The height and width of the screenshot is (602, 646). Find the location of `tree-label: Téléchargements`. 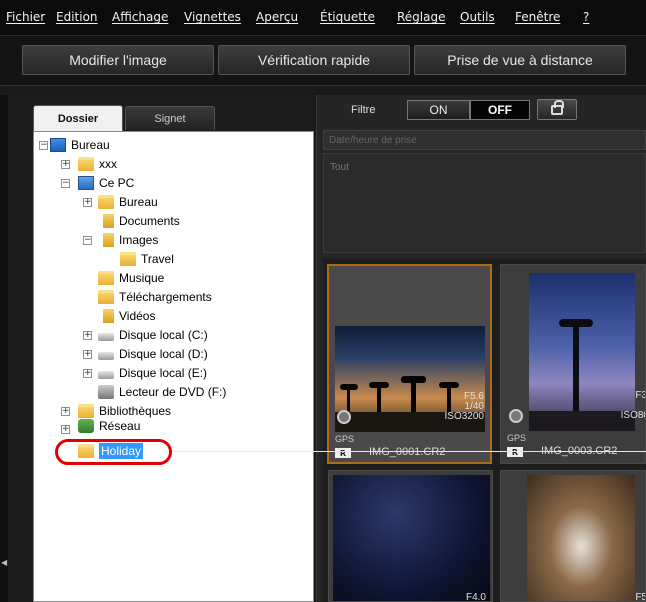

tree-label: Téléchargements is located at coordinates (165, 297).